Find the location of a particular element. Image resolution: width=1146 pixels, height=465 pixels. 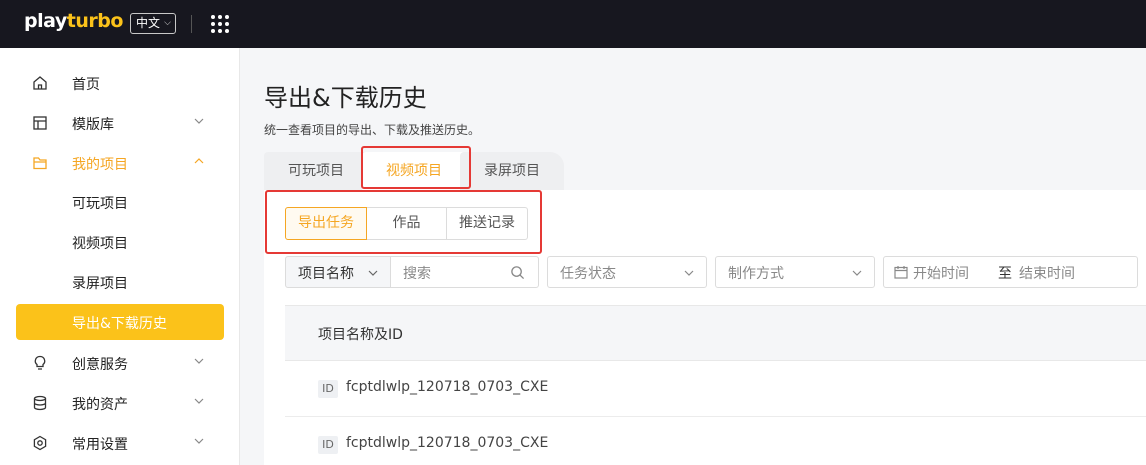

sidebar-item-label: 导出&下载历史 is located at coordinates (119, 324).